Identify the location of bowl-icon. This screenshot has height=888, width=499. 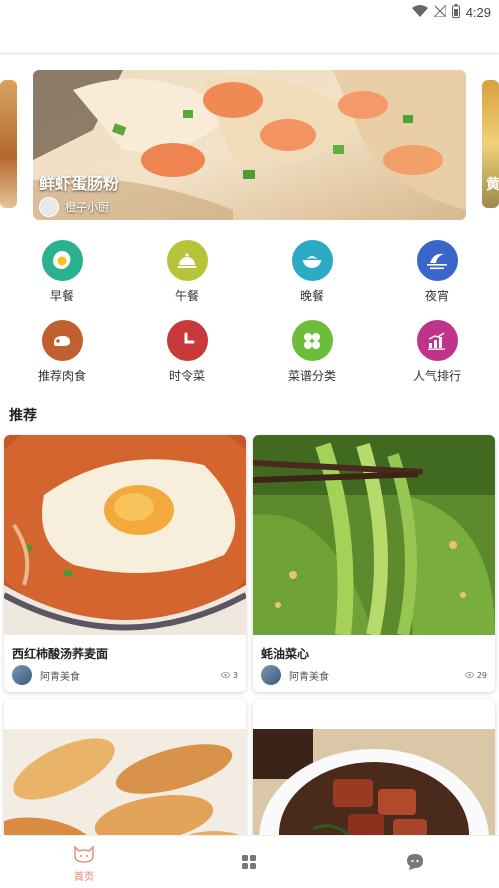
(312, 260).